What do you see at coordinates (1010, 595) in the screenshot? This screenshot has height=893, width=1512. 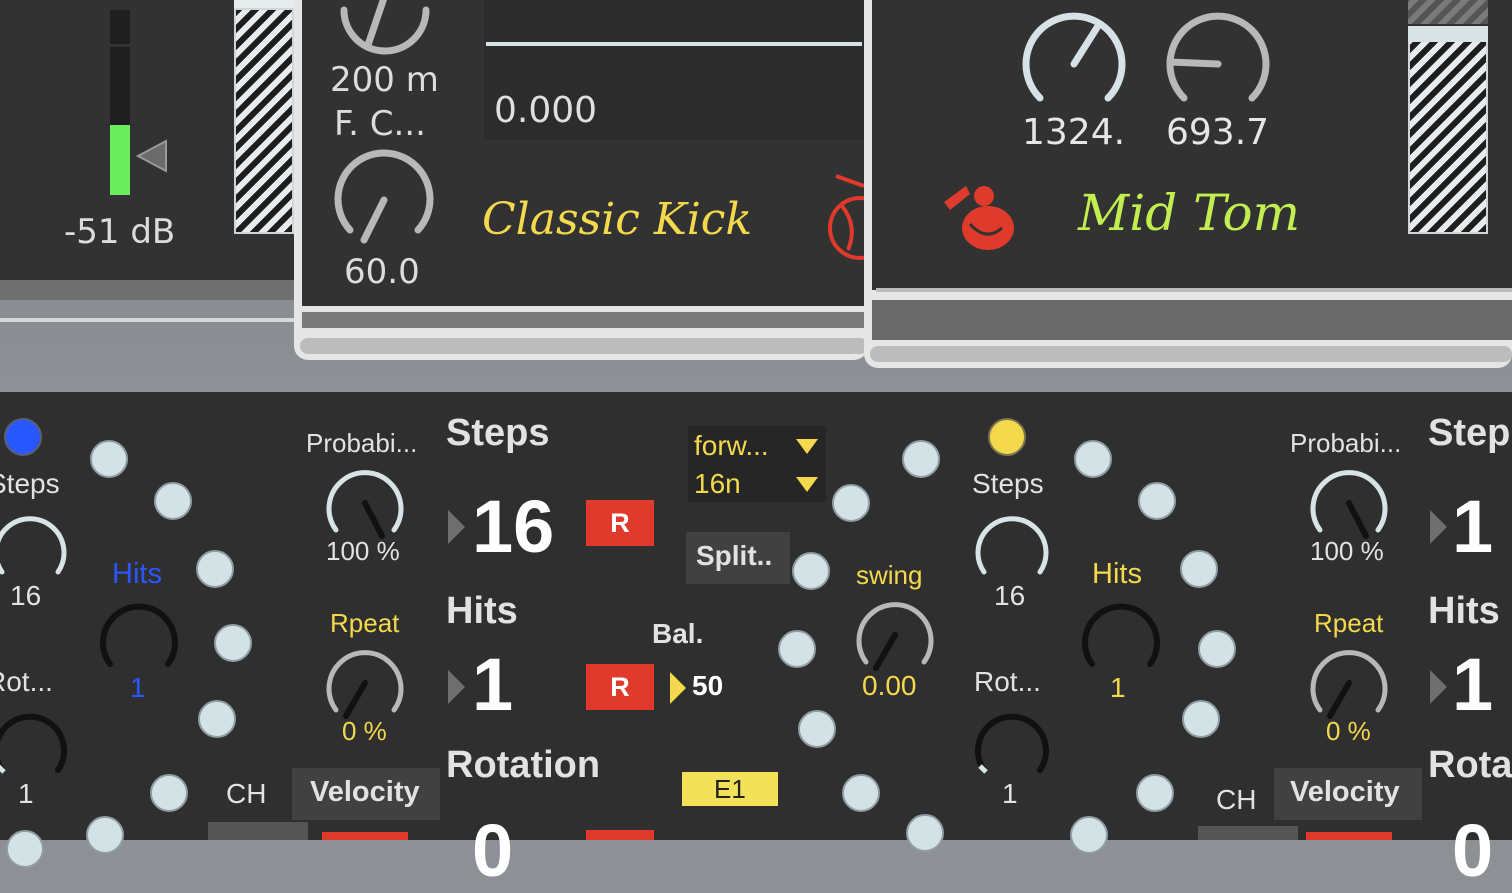 I see `steps-value-right: 16` at bounding box center [1010, 595].